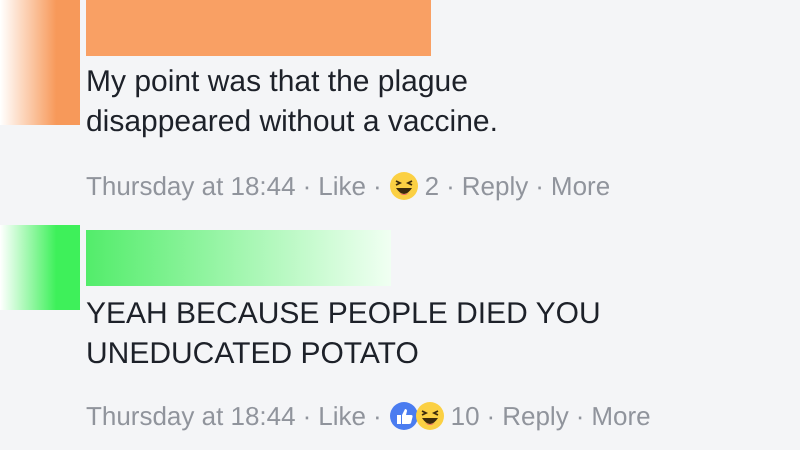 The height and width of the screenshot is (450, 800). What do you see at coordinates (465, 416) in the screenshot?
I see `reaction-count: 10` at bounding box center [465, 416].